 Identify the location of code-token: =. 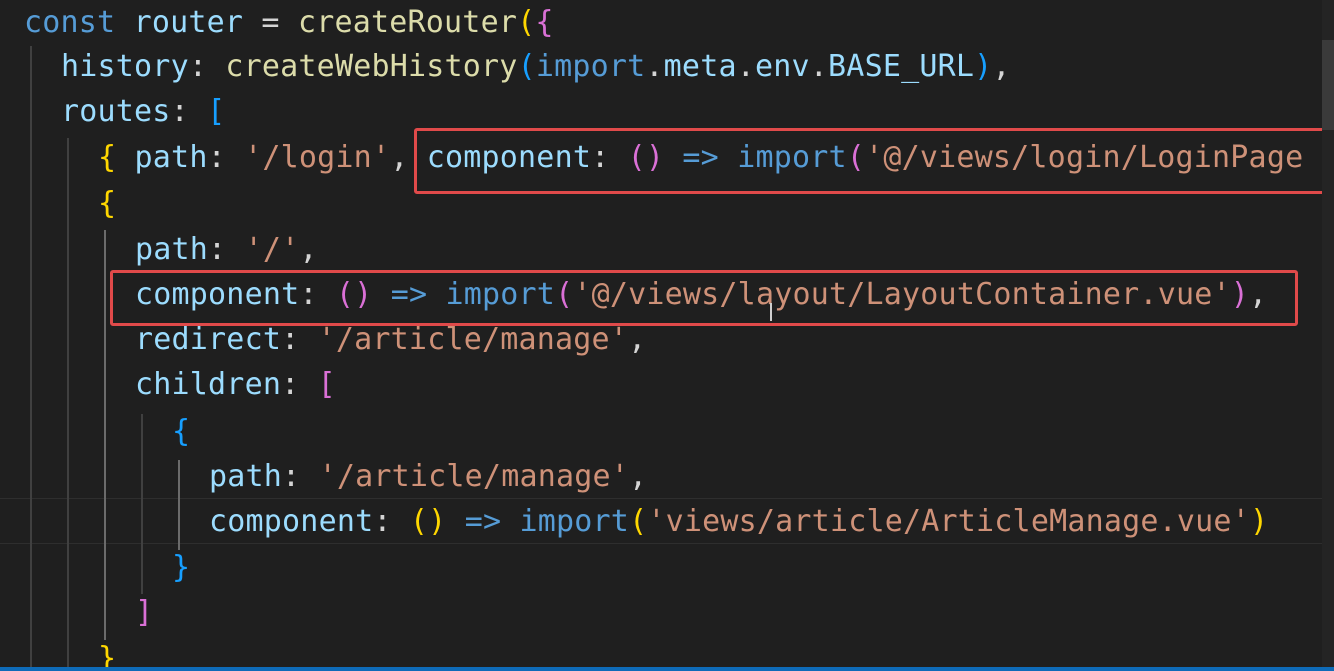
(270, 22).